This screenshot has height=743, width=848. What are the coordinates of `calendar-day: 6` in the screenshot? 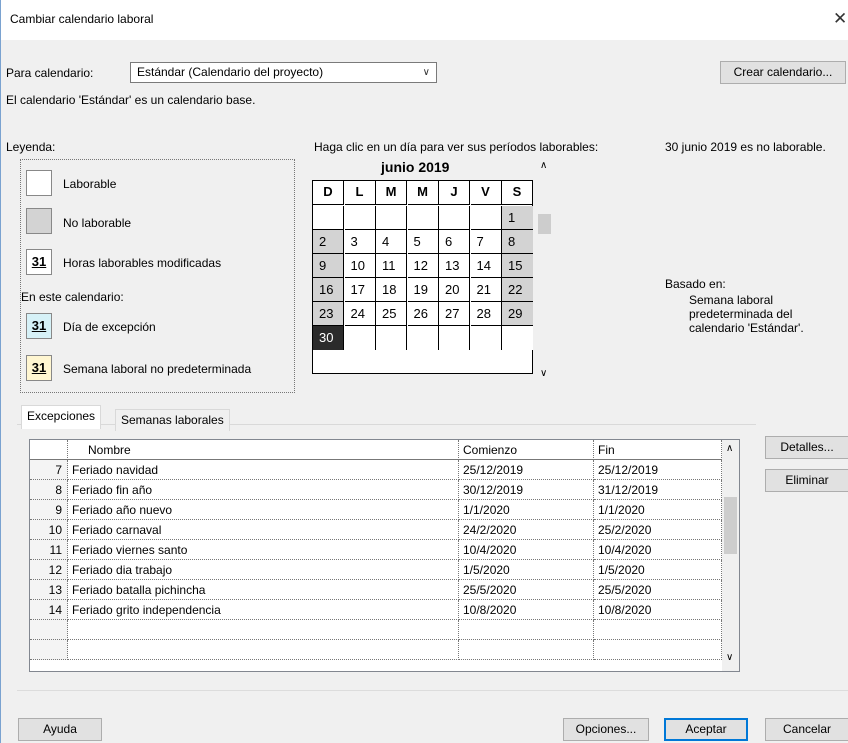 It's located at (454, 242).